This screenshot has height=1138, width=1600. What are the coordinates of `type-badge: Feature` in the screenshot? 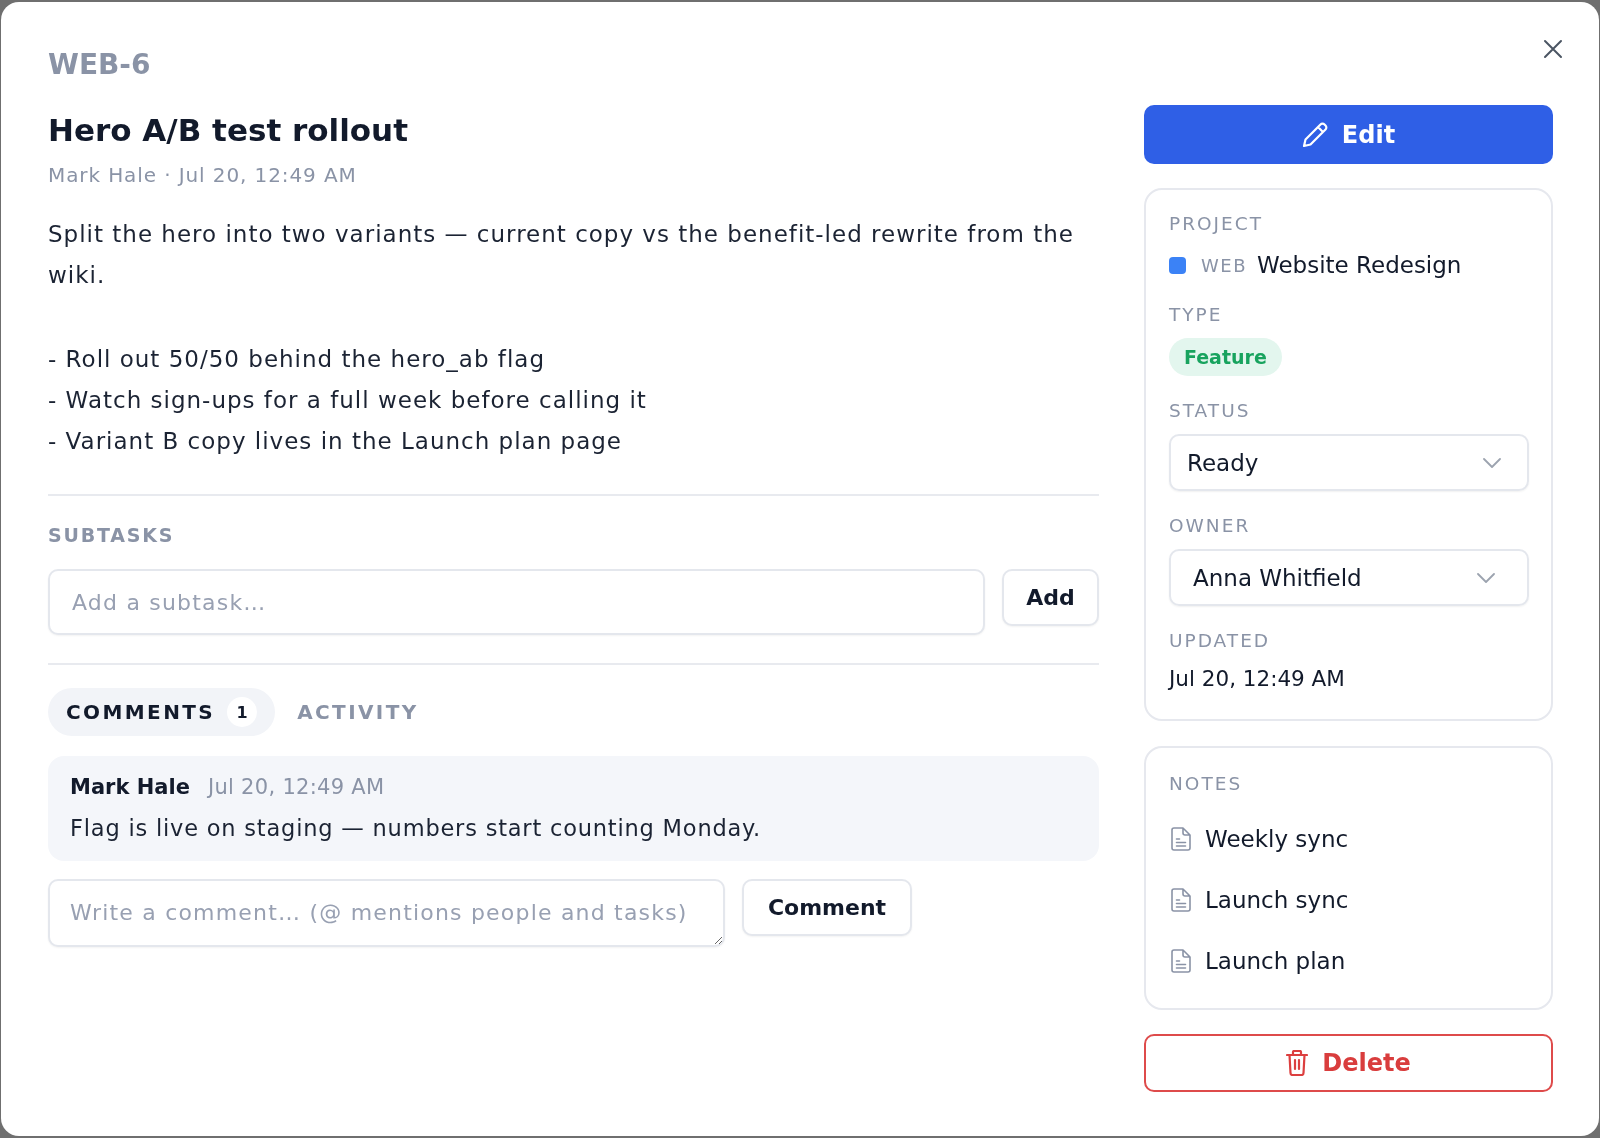 It's located at (1225, 357).